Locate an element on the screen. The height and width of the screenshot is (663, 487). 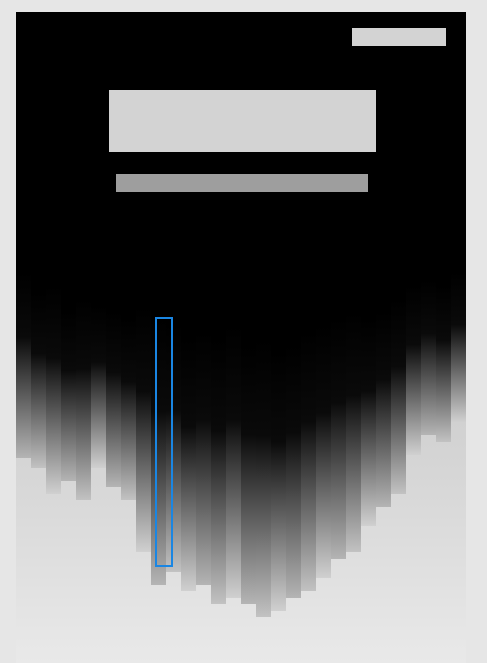
title-block is located at coordinates (242, 121).